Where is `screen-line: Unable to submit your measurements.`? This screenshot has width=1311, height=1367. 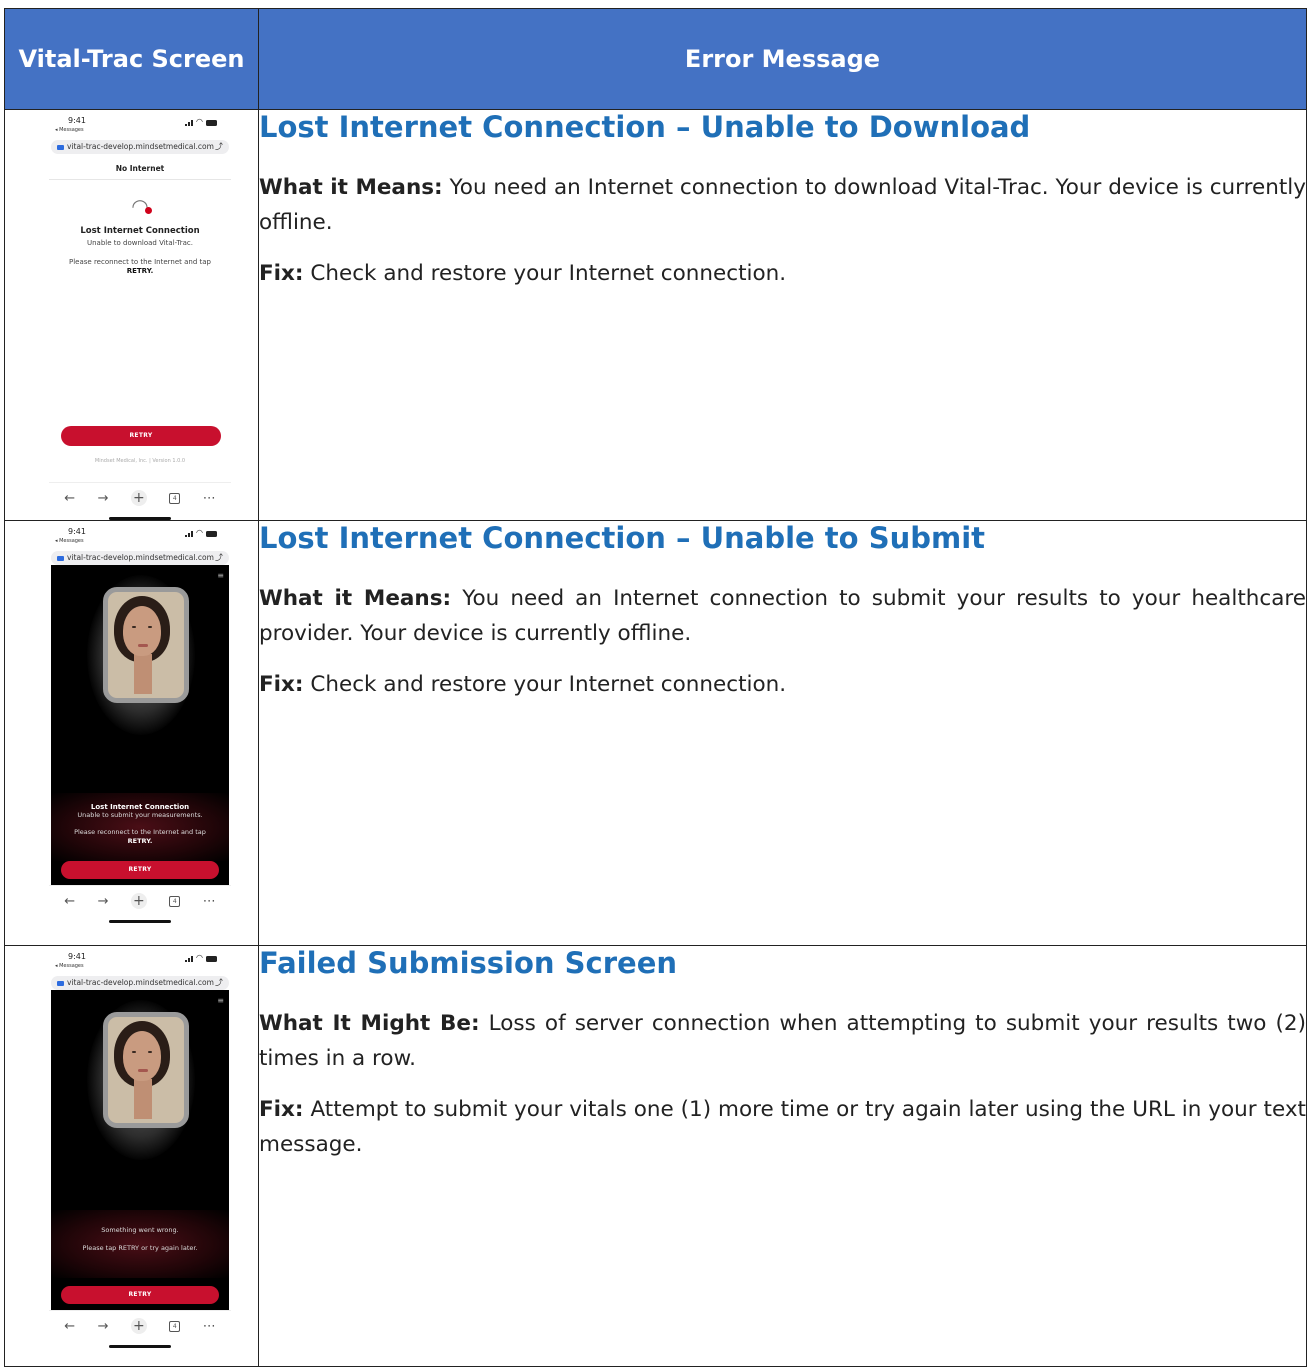 screen-line: Unable to submit your measurements. is located at coordinates (140, 815).